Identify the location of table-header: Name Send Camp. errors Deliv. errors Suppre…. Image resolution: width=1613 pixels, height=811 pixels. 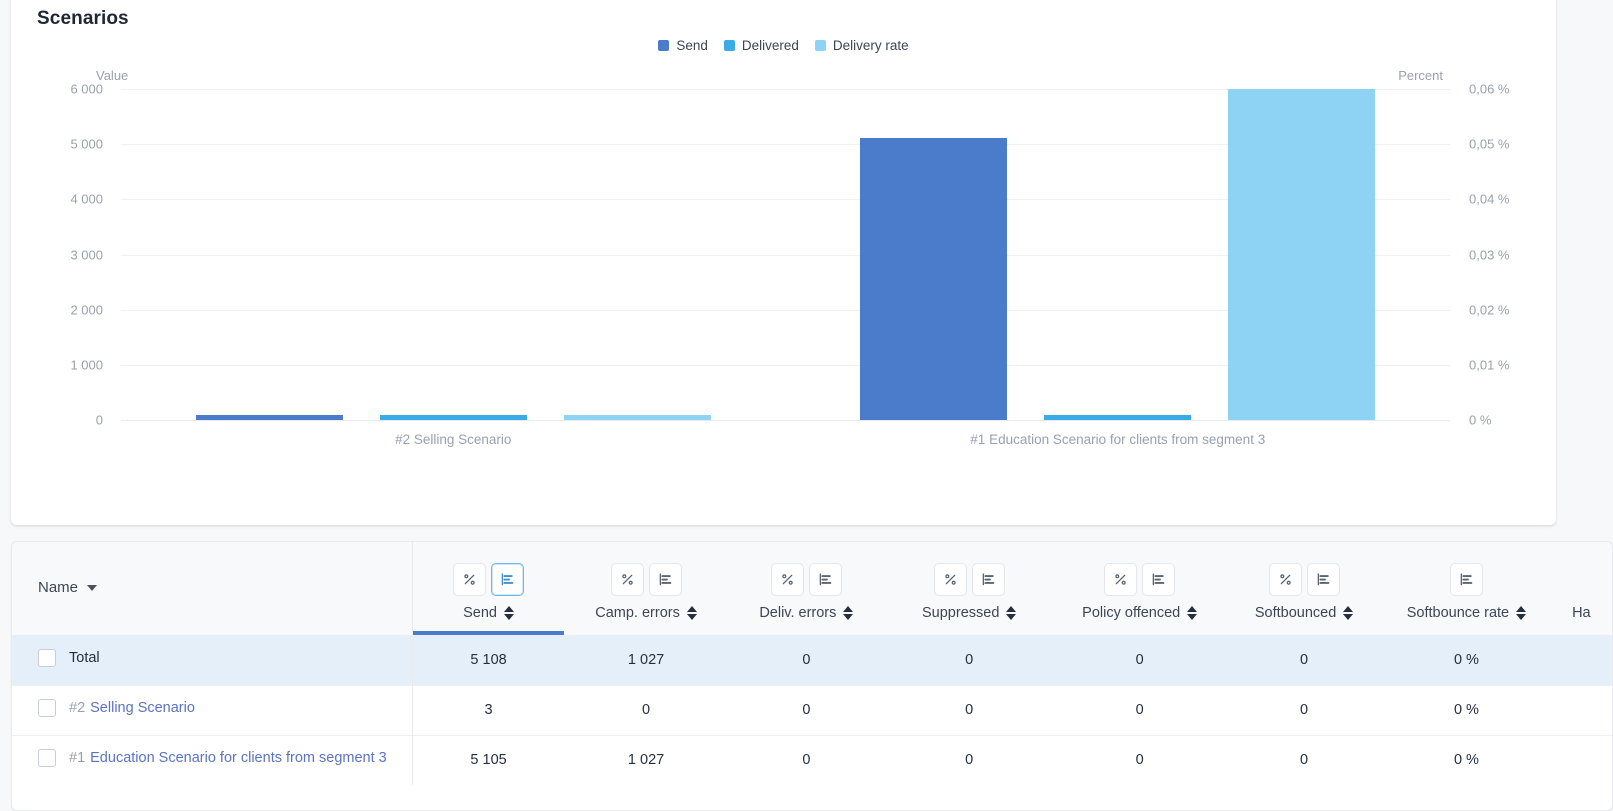
(812, 588).